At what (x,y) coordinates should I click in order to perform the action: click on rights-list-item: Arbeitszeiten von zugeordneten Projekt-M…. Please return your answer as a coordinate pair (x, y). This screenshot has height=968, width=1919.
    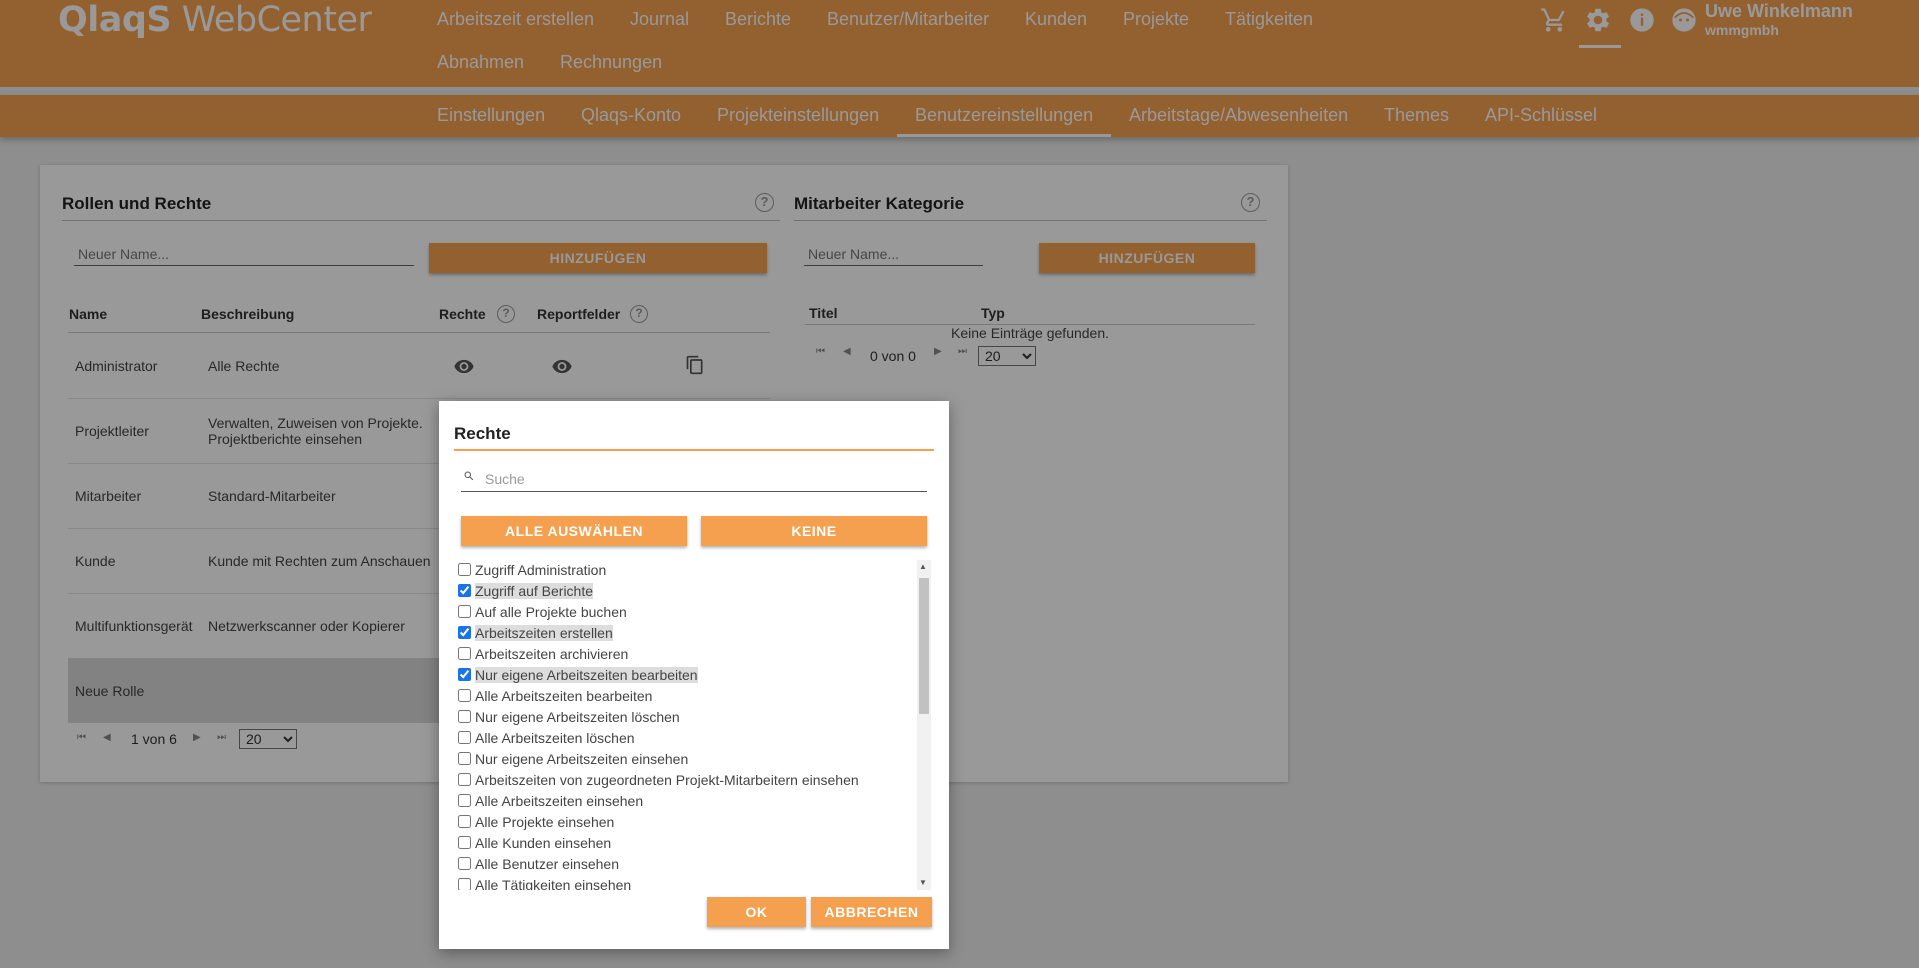
    Looking at the image, I should click on (658, 779).